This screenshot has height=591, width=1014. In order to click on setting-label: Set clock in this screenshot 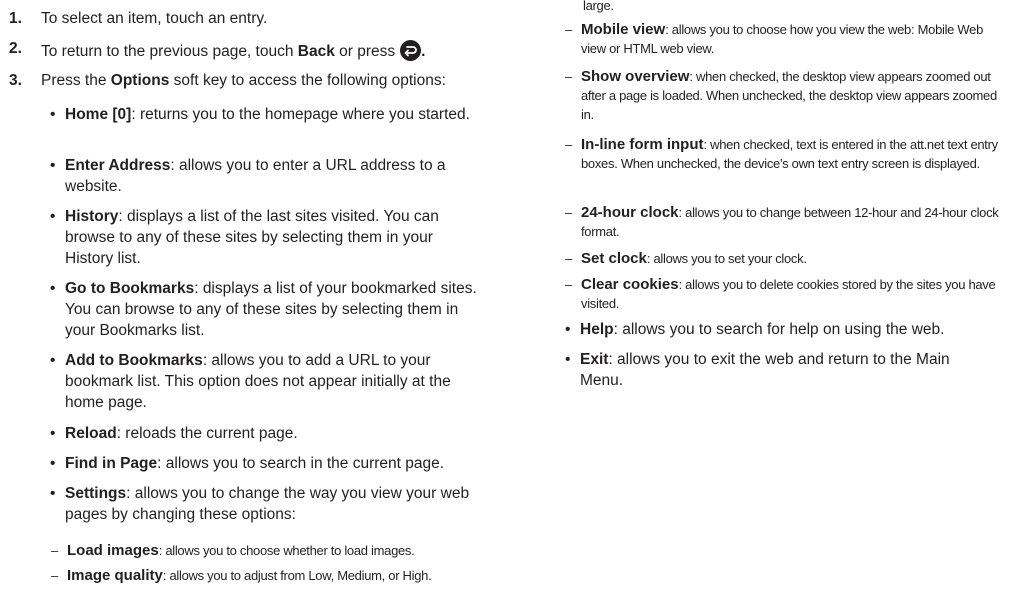, I will do `click(614, 258)`.